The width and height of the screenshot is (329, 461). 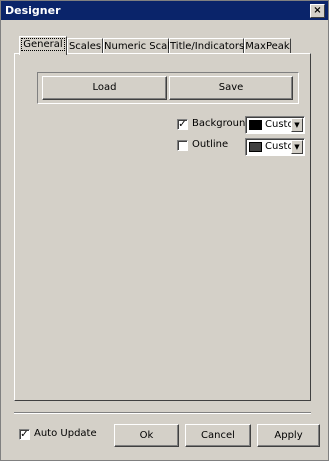 I want to click on load-save-group: Load Save, so click(x=168, y=88).